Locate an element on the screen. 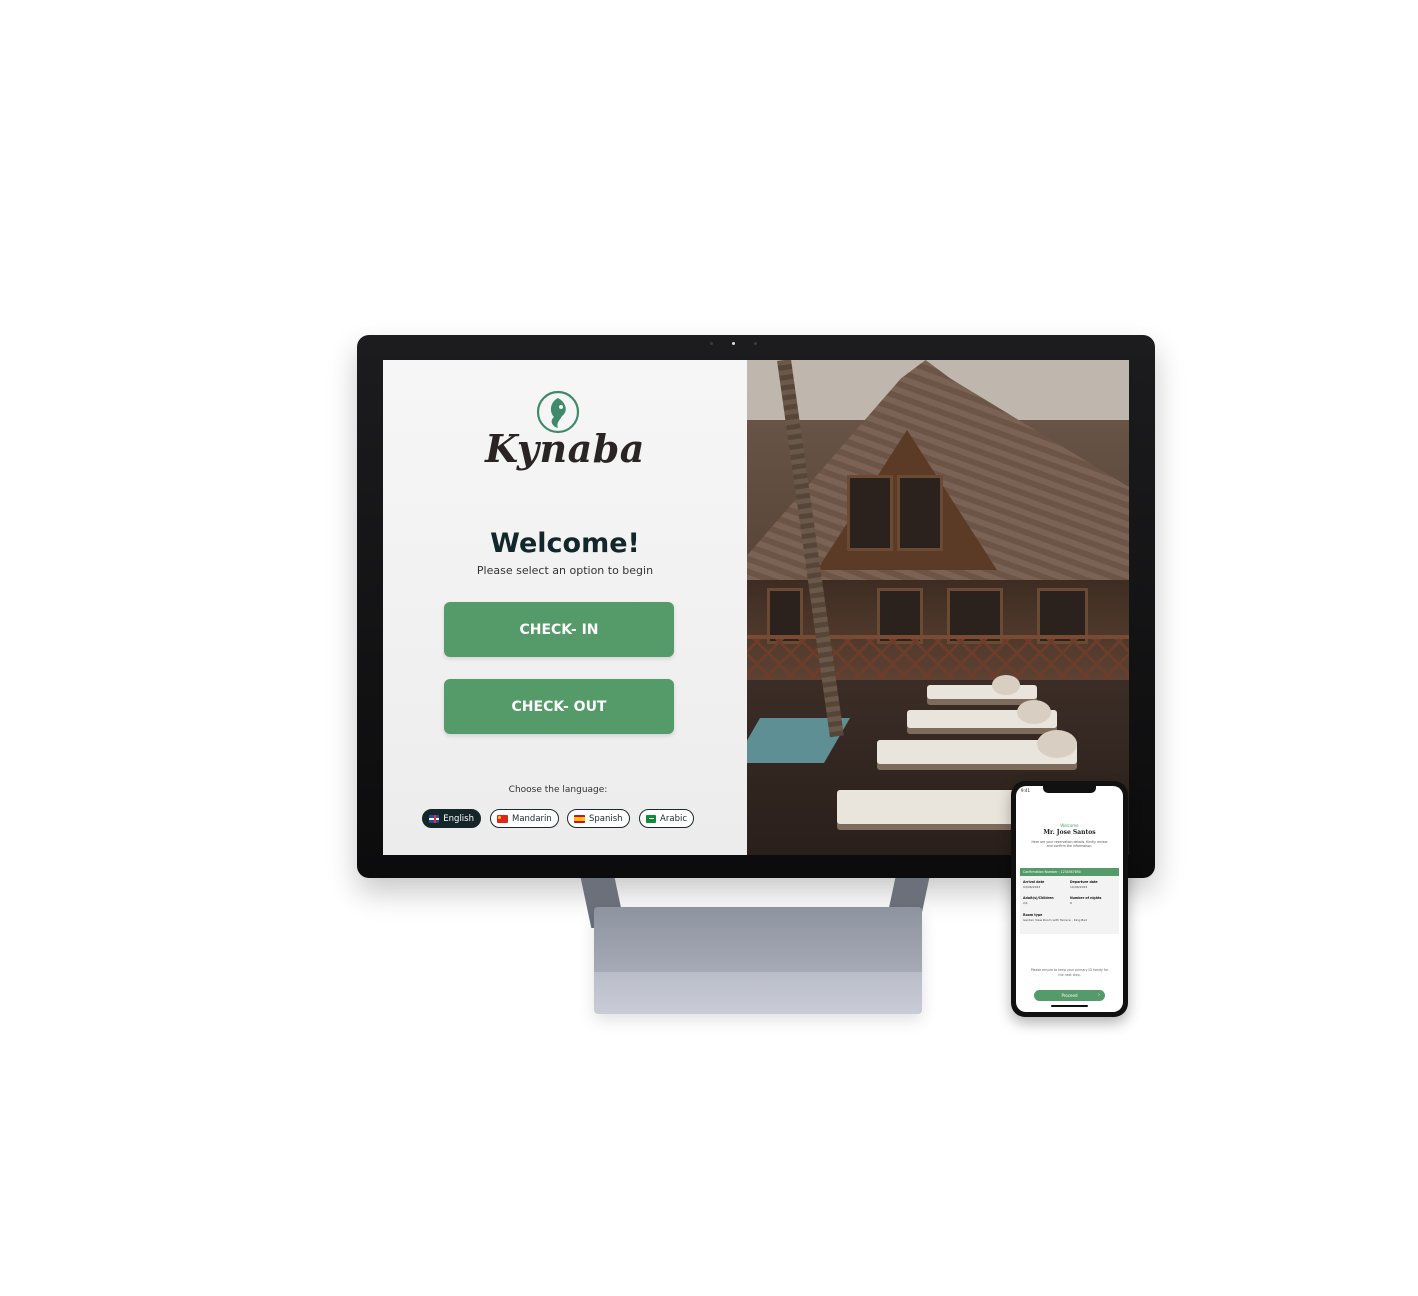 Image resolution: width=1418 pixels, height=1296 pixels. monitor-base is located at coordinates (758, 960).